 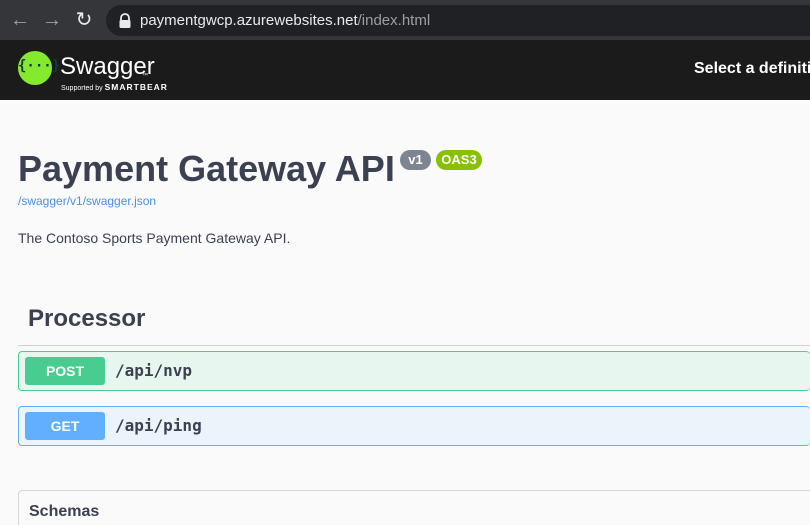 I want to click on swagger-logo-icon: {···}, so click(x=39, y=68).